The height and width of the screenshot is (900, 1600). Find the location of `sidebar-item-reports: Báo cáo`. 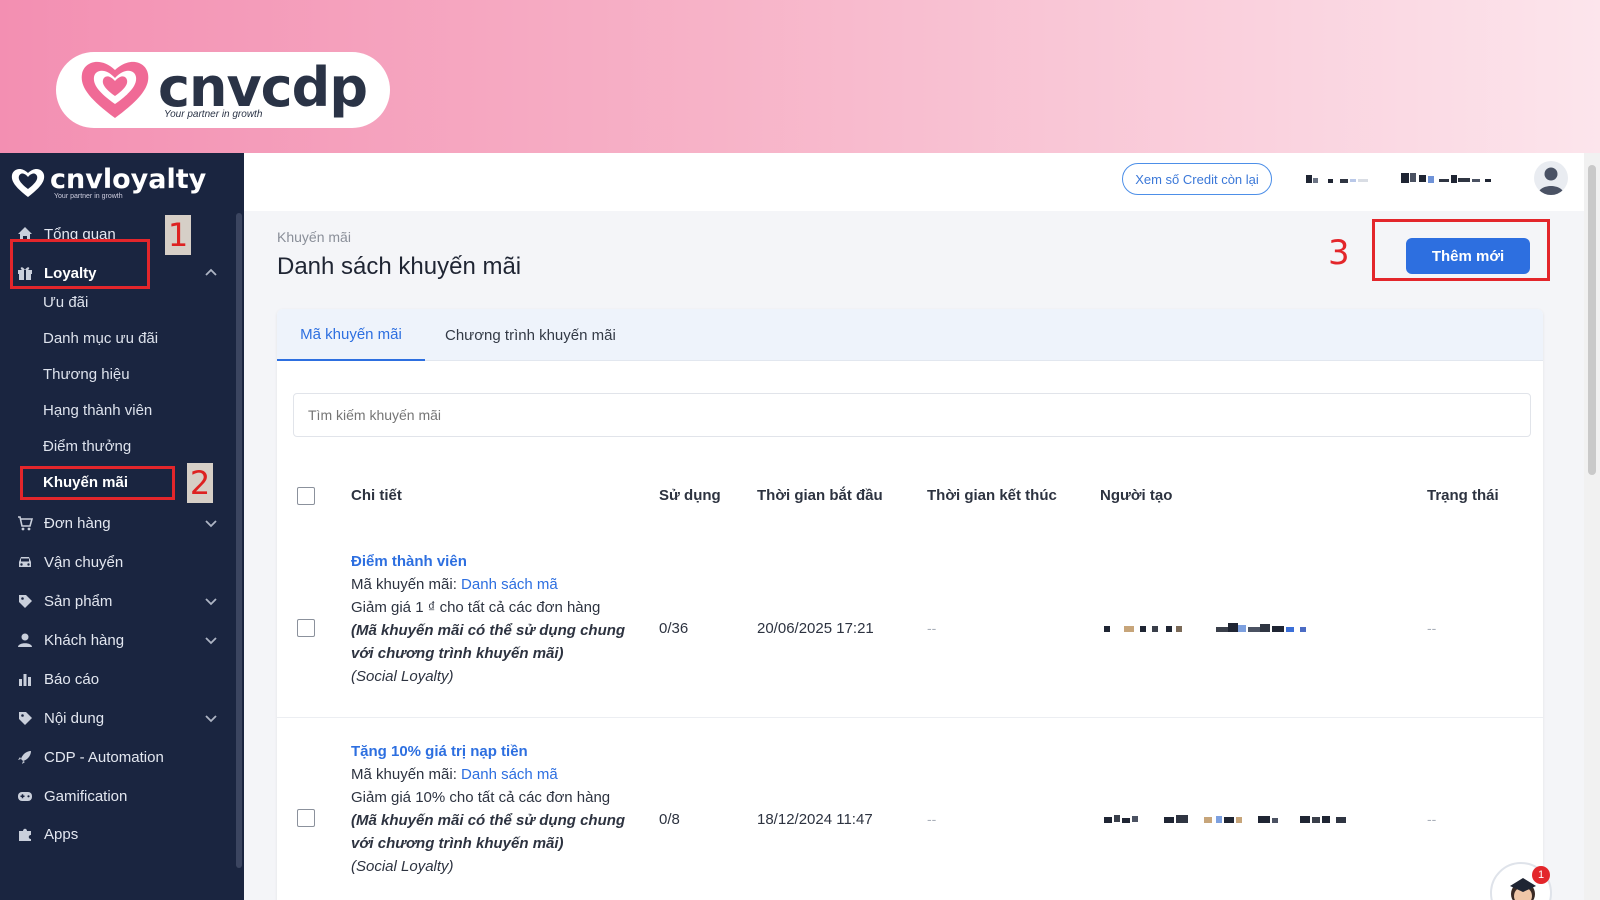

sidebar-item-reports: Báo cáo is located at coordinates (117, 679).